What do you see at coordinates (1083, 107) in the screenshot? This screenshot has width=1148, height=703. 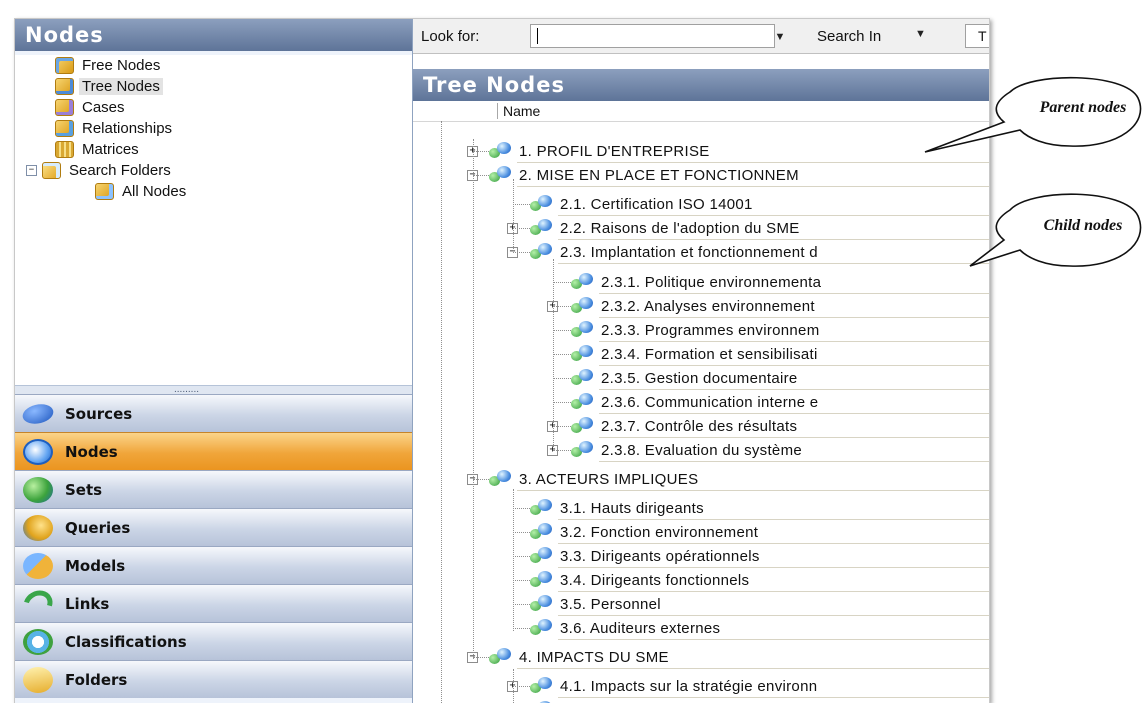 I see `parent-nodes-callout-text: Parent nodes` at bounding box center [1083, 107].